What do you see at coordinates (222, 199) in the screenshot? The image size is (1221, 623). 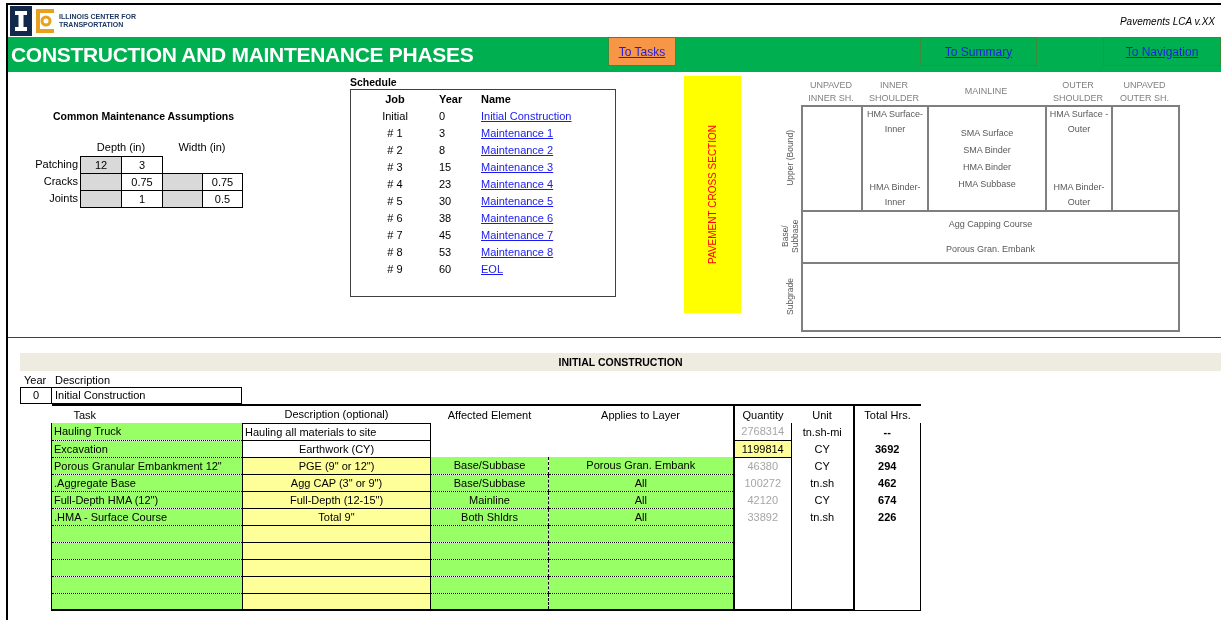 I see `table-cell: 0.5` at bounding box center [222, 199].